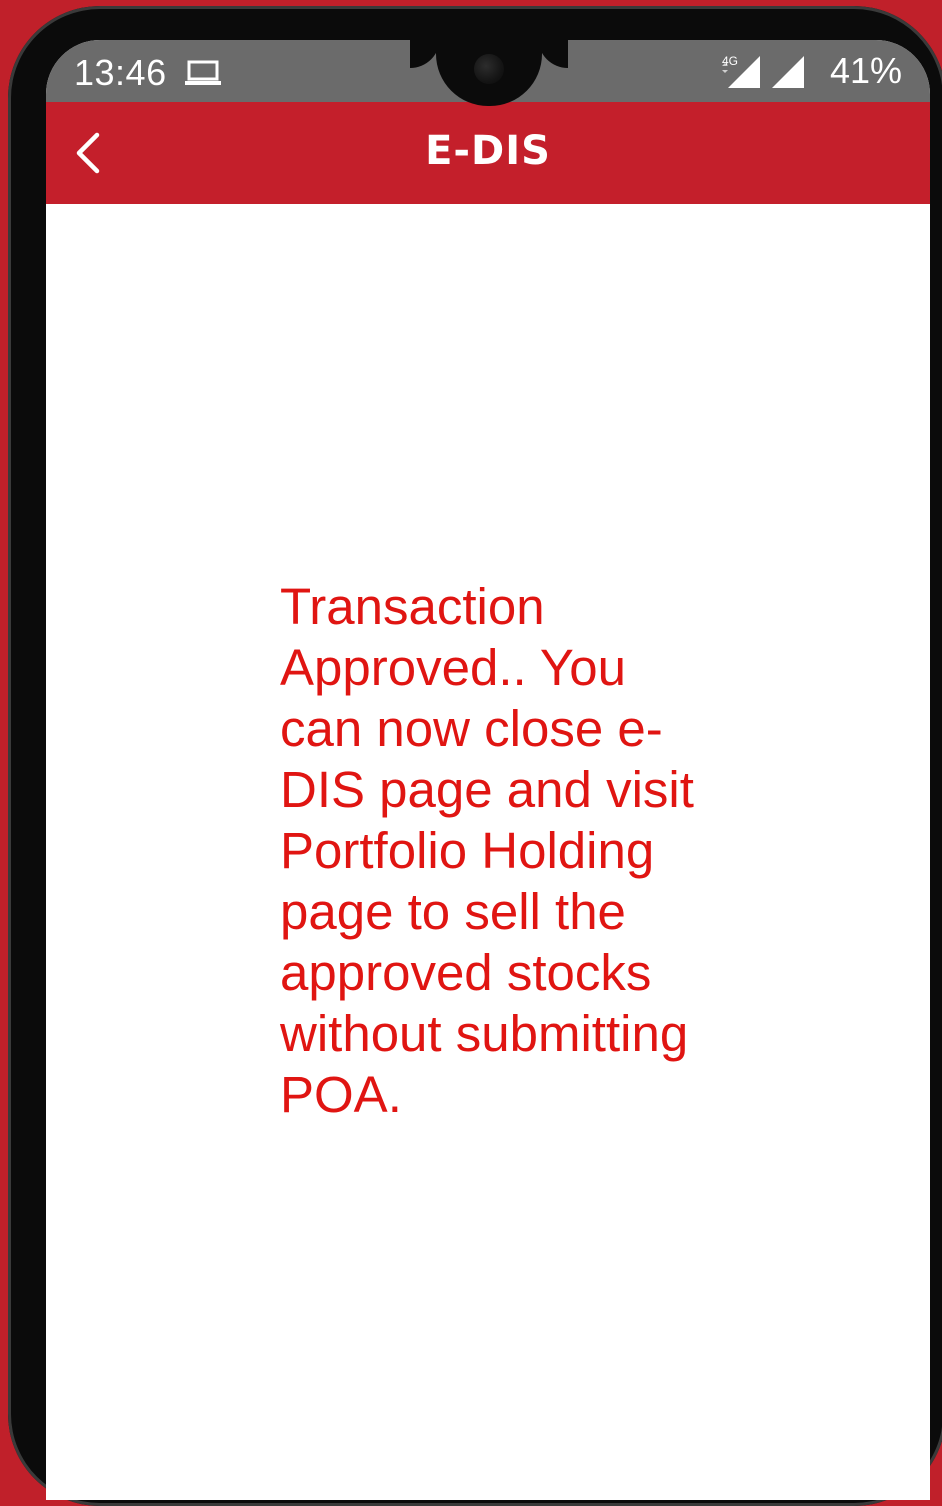 The image size is (942, 1506). Describe the element at coordinates (489, 69) in the screenshot. I see `front-camera-icon` at that location.